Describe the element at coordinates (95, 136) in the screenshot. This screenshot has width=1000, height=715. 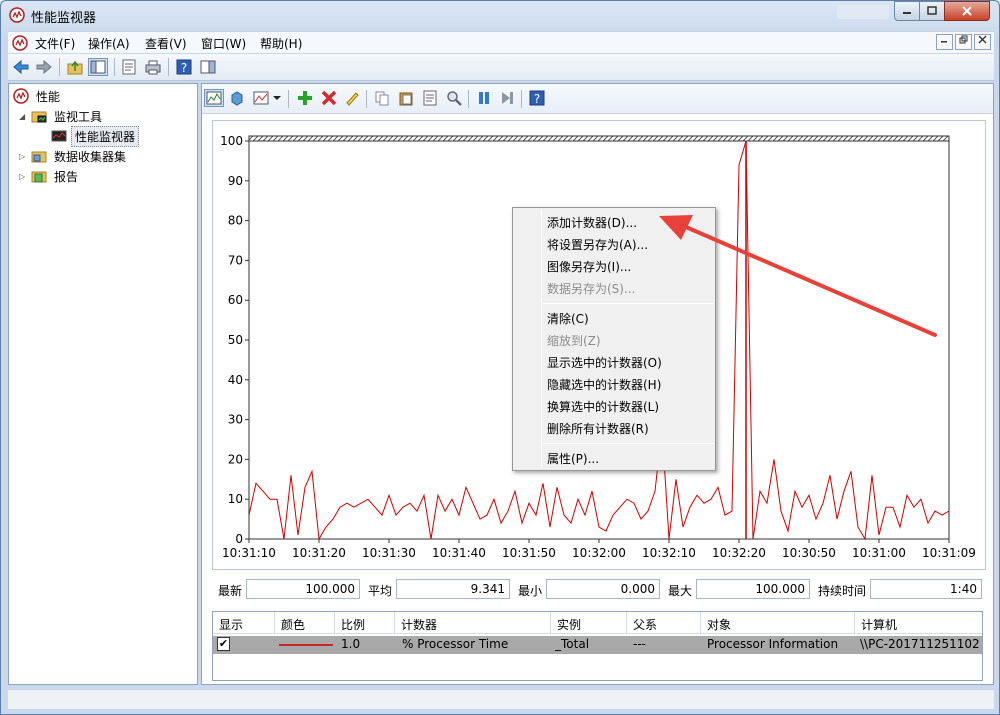
I see `tree-node-performance-monitor: 性能监视器` at that location.